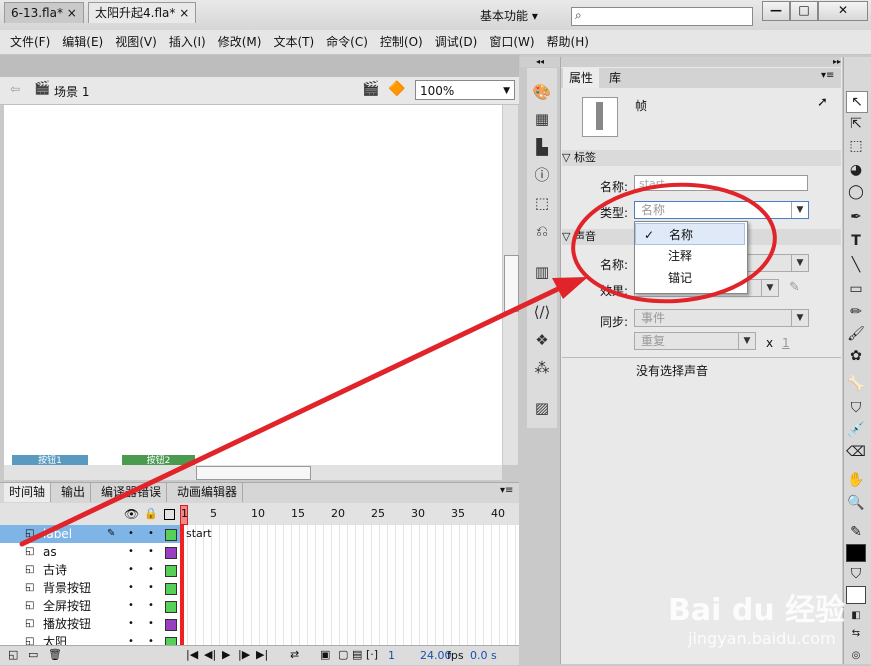 Image resolution: width=871 pixels, height=666 pixels. I want to click on baidu-watermark: Bai du 经验, so click(757, 610).